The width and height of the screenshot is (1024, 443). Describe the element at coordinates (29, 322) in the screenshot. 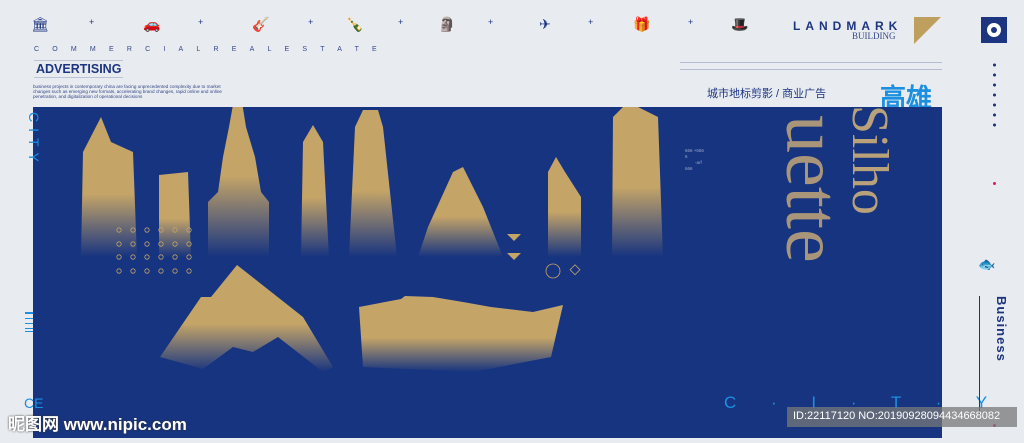

I see `tick-lines` at that location.